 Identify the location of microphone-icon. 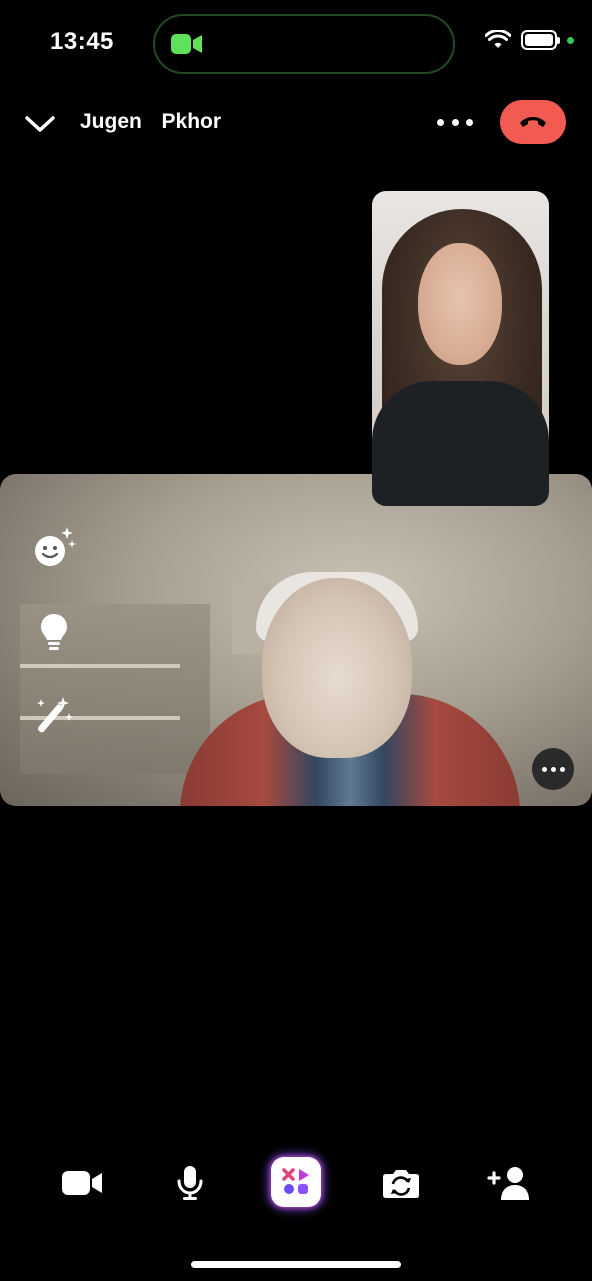
(190, 1183).